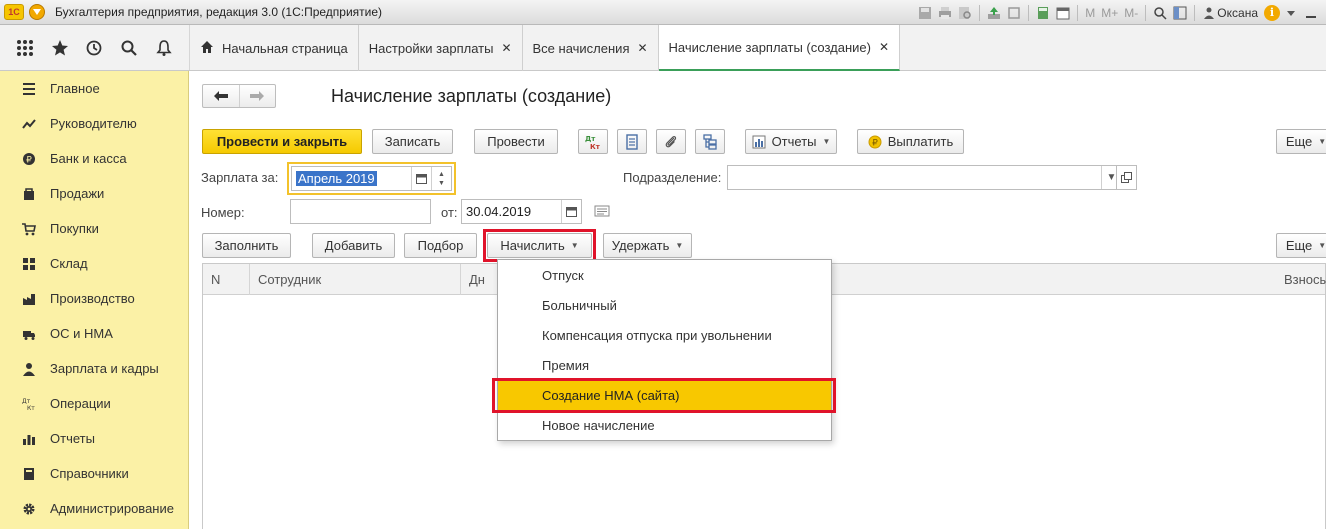  What do you see at coordinates (664, 305) in the screenshot?
I see `menu-item-sick-leave: Больничный` at bounding box center [664, 305].